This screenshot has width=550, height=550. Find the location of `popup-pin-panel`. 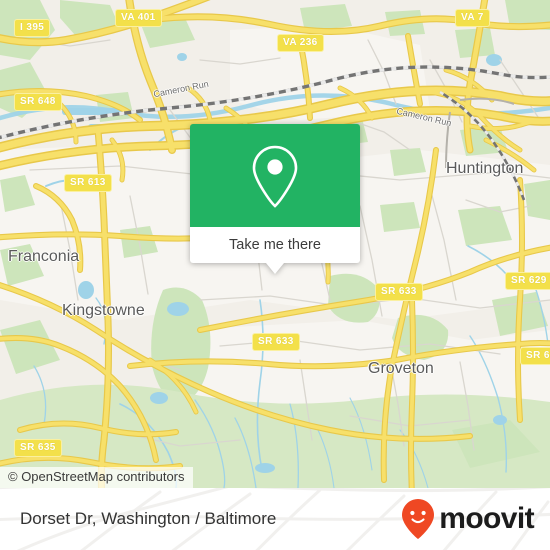

popup-pin-panel is located at coordinates (275, 175).